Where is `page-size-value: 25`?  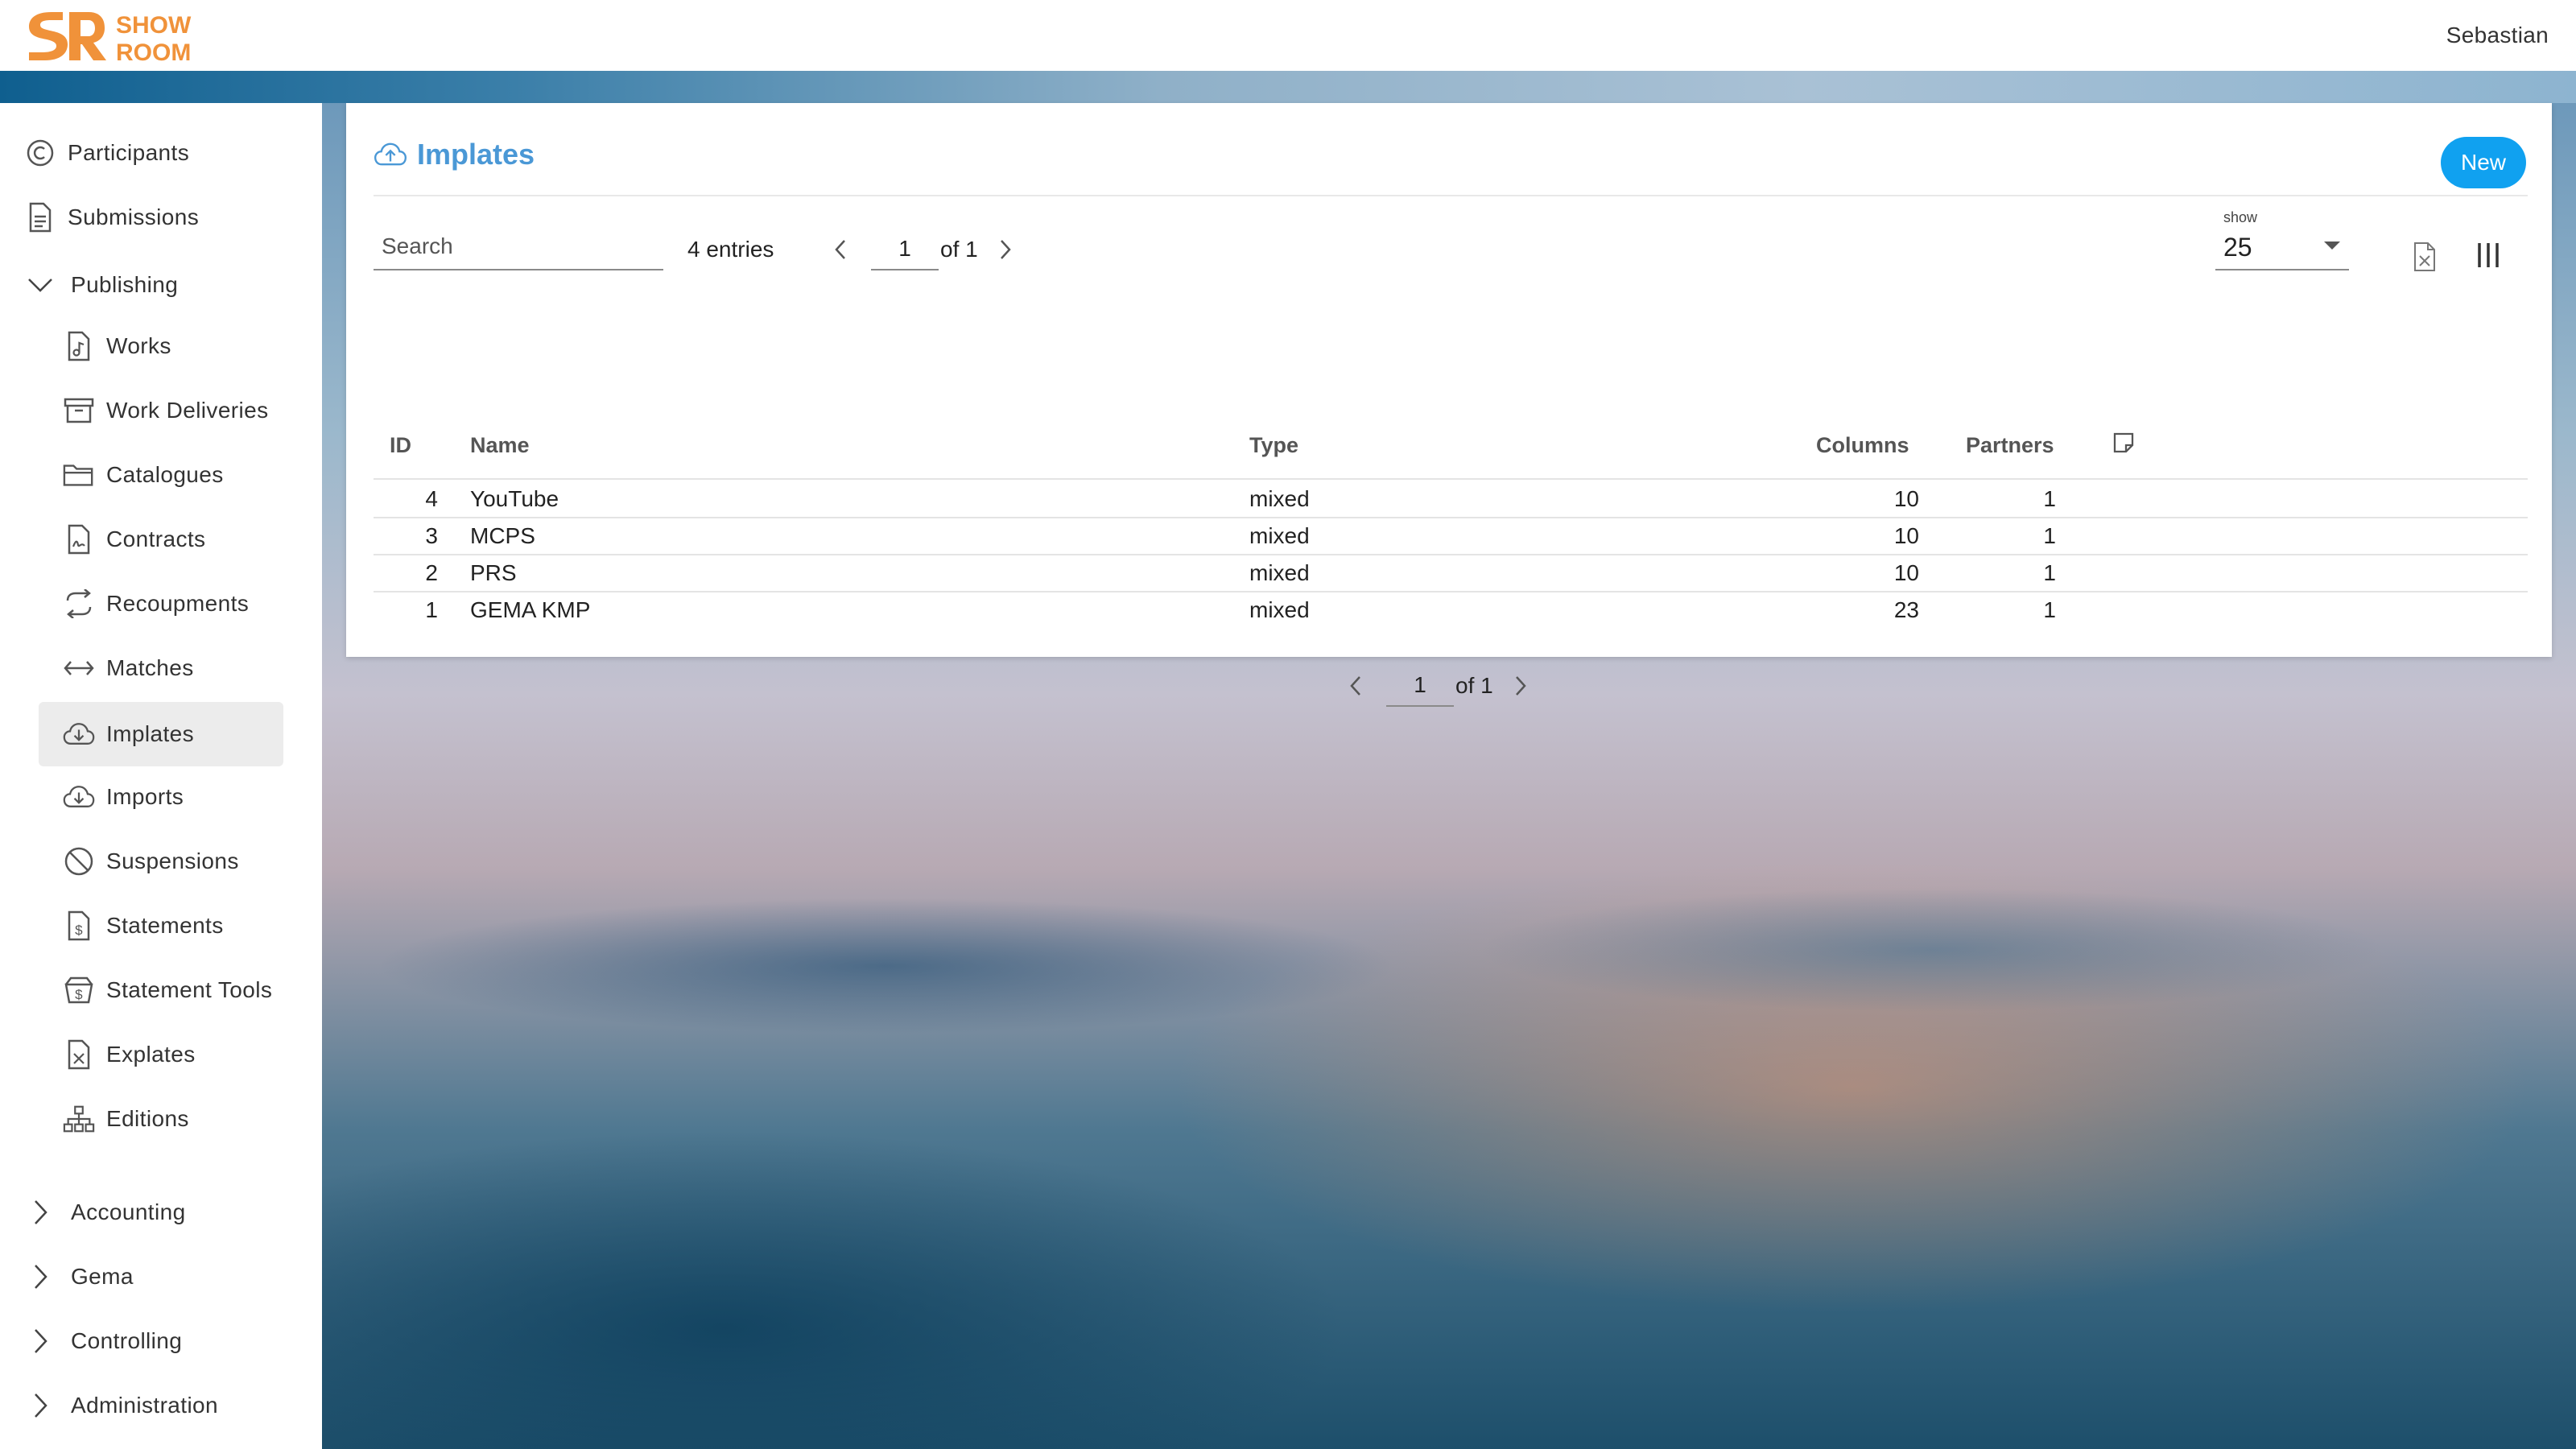
page-size-value: 25 is located at coordinates (2237, 247).